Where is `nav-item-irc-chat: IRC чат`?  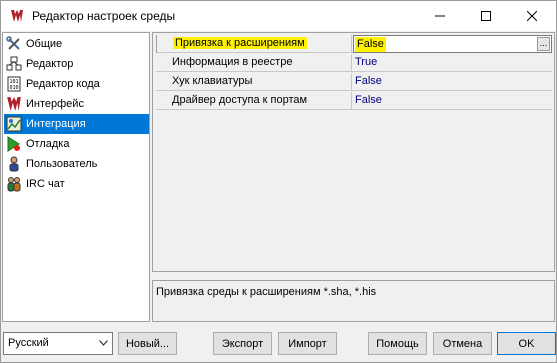
nav-item-irc-chat: IRC чат is located at coordinates (76, 184).